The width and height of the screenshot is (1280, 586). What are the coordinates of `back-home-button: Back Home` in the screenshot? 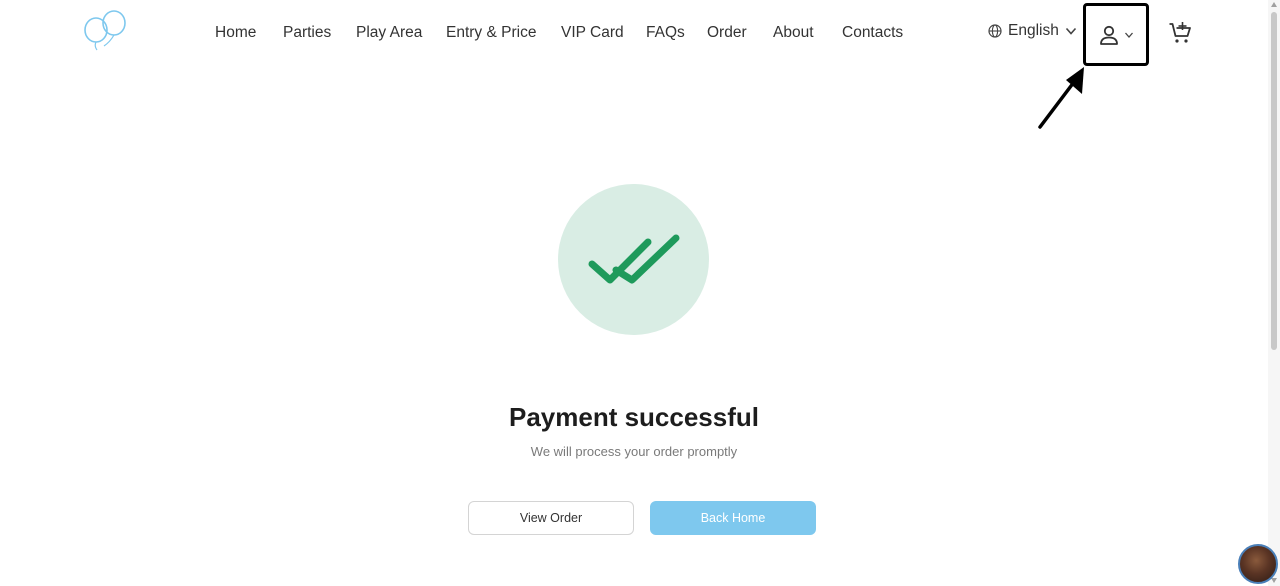 It's located at (733, 518).